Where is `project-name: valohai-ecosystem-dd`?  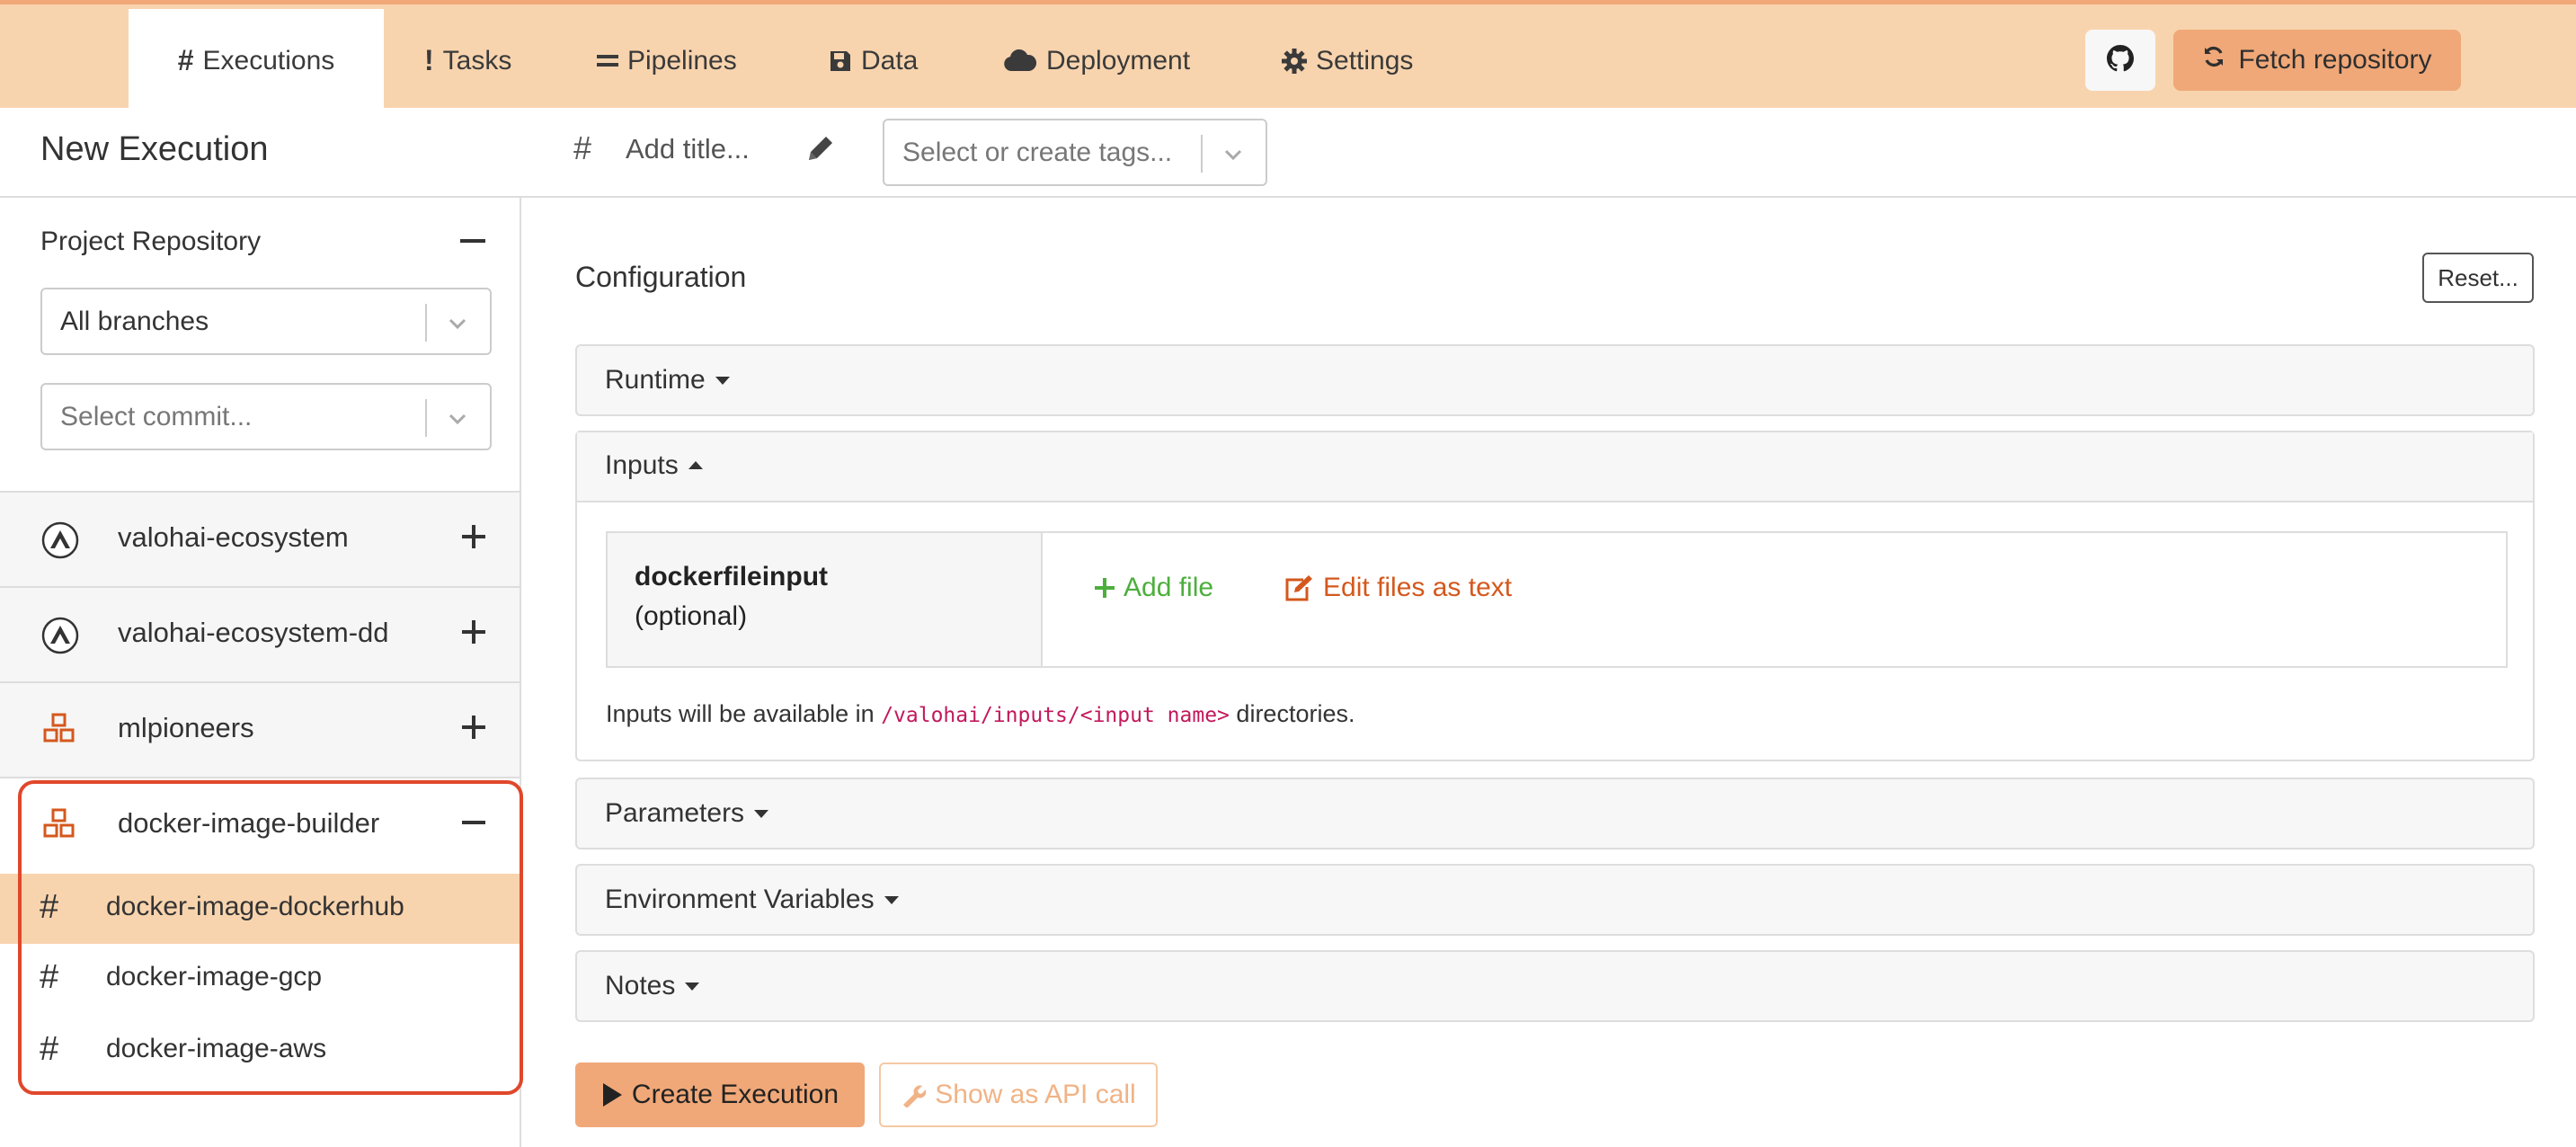
project-name: valohai-ecosystem-dd is located at coordinates (254, 632).